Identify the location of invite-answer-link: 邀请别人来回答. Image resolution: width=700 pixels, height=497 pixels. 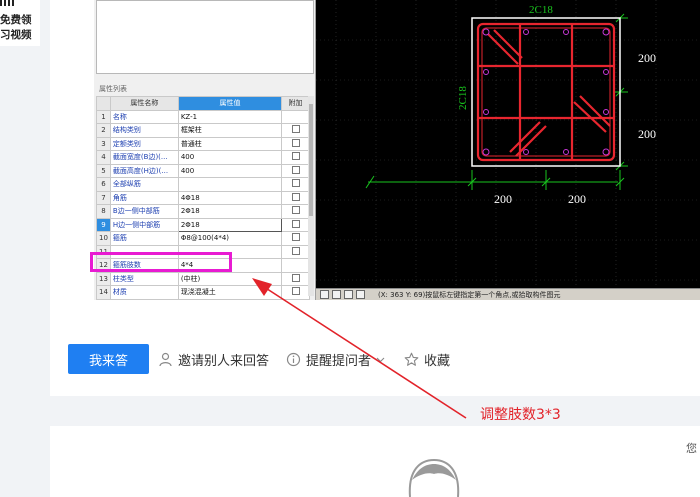
(213, 359).